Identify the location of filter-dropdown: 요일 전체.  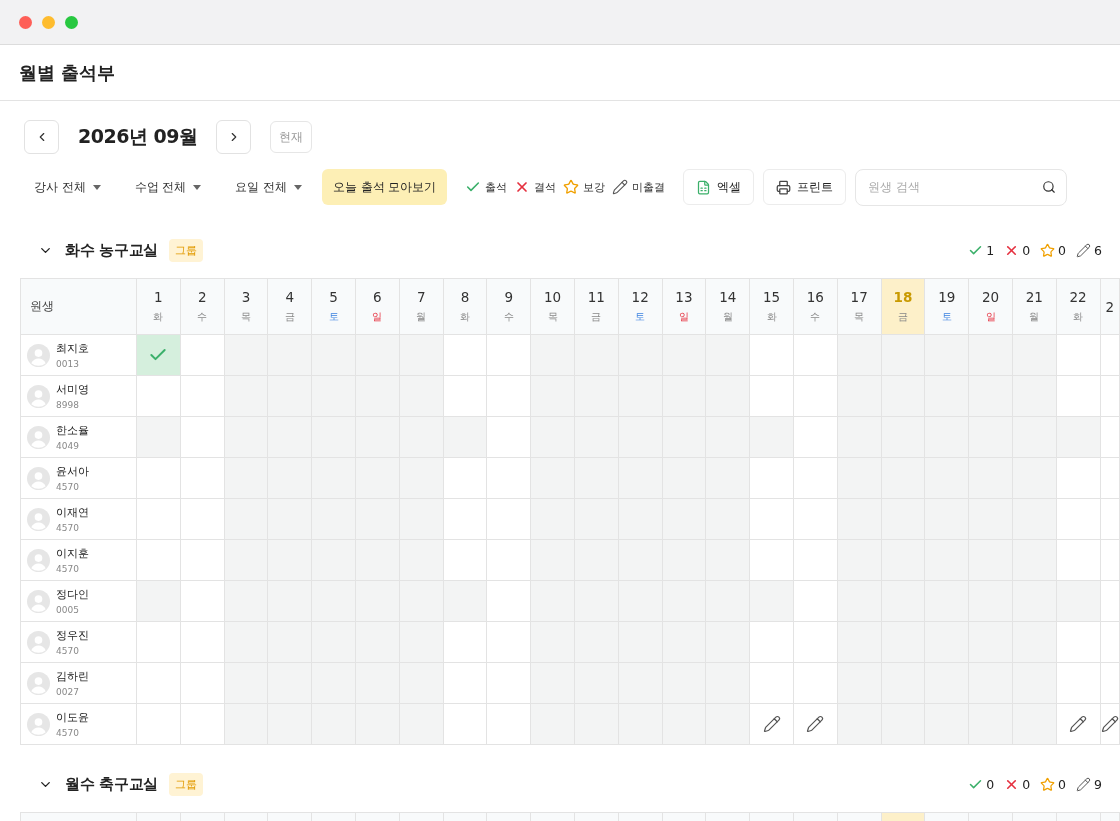
(261, 187).